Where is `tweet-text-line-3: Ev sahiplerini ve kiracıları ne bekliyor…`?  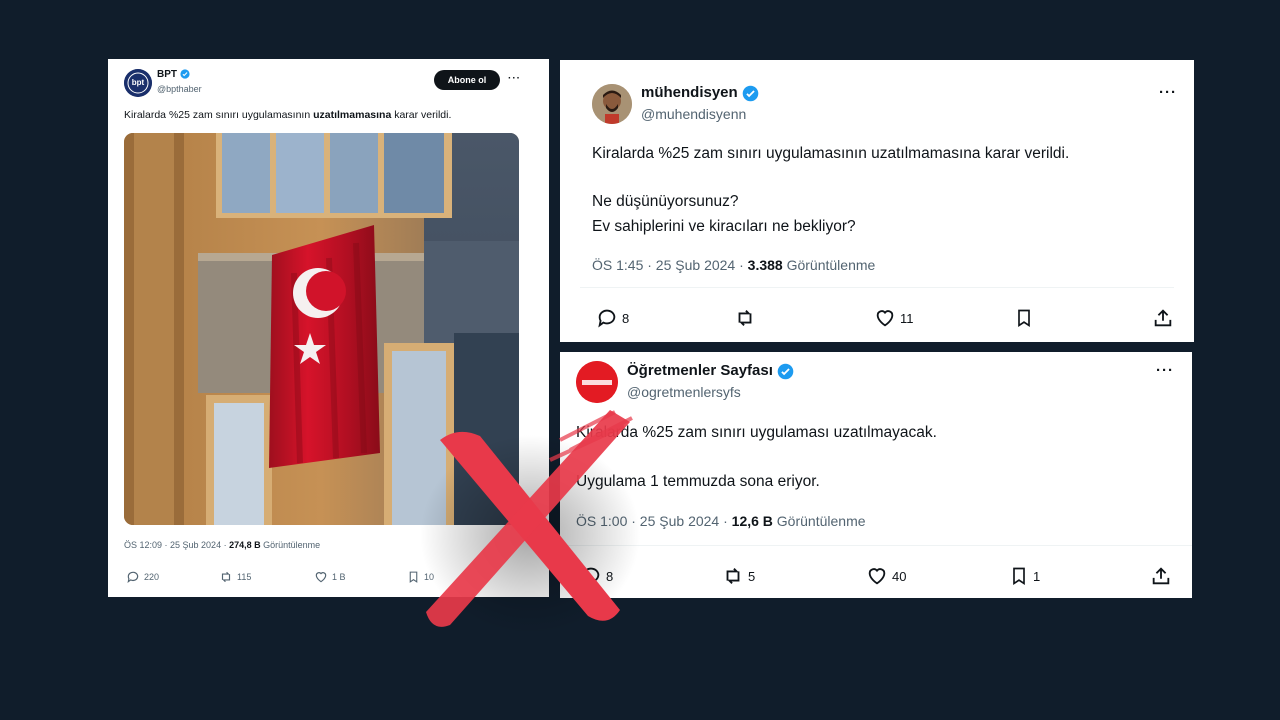 tweet-text-line-3: Ev sahiplerini ve kiracıları ne bekliyor… is located at coordinates (724, 226).